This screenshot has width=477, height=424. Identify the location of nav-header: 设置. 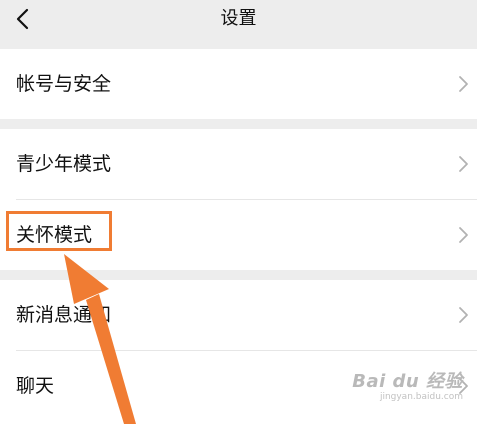
(238, 22).